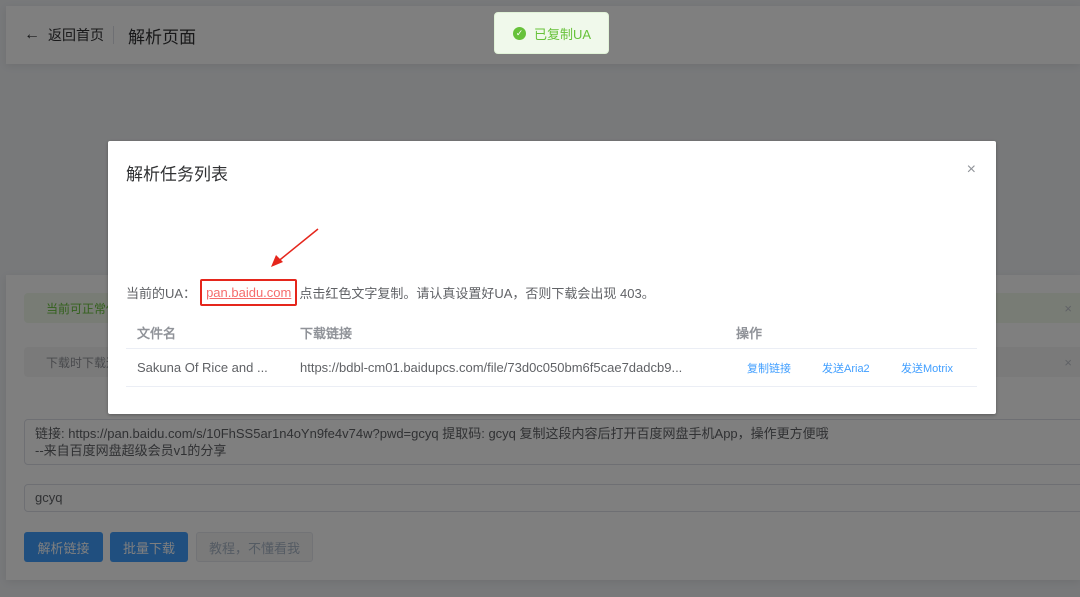 The image size is (1080, 597). What do you see at coordinates (551, 334) in the screenshot?
I see `table-header: 文件名 下载链接 操作` at bounding box center [551, 334].